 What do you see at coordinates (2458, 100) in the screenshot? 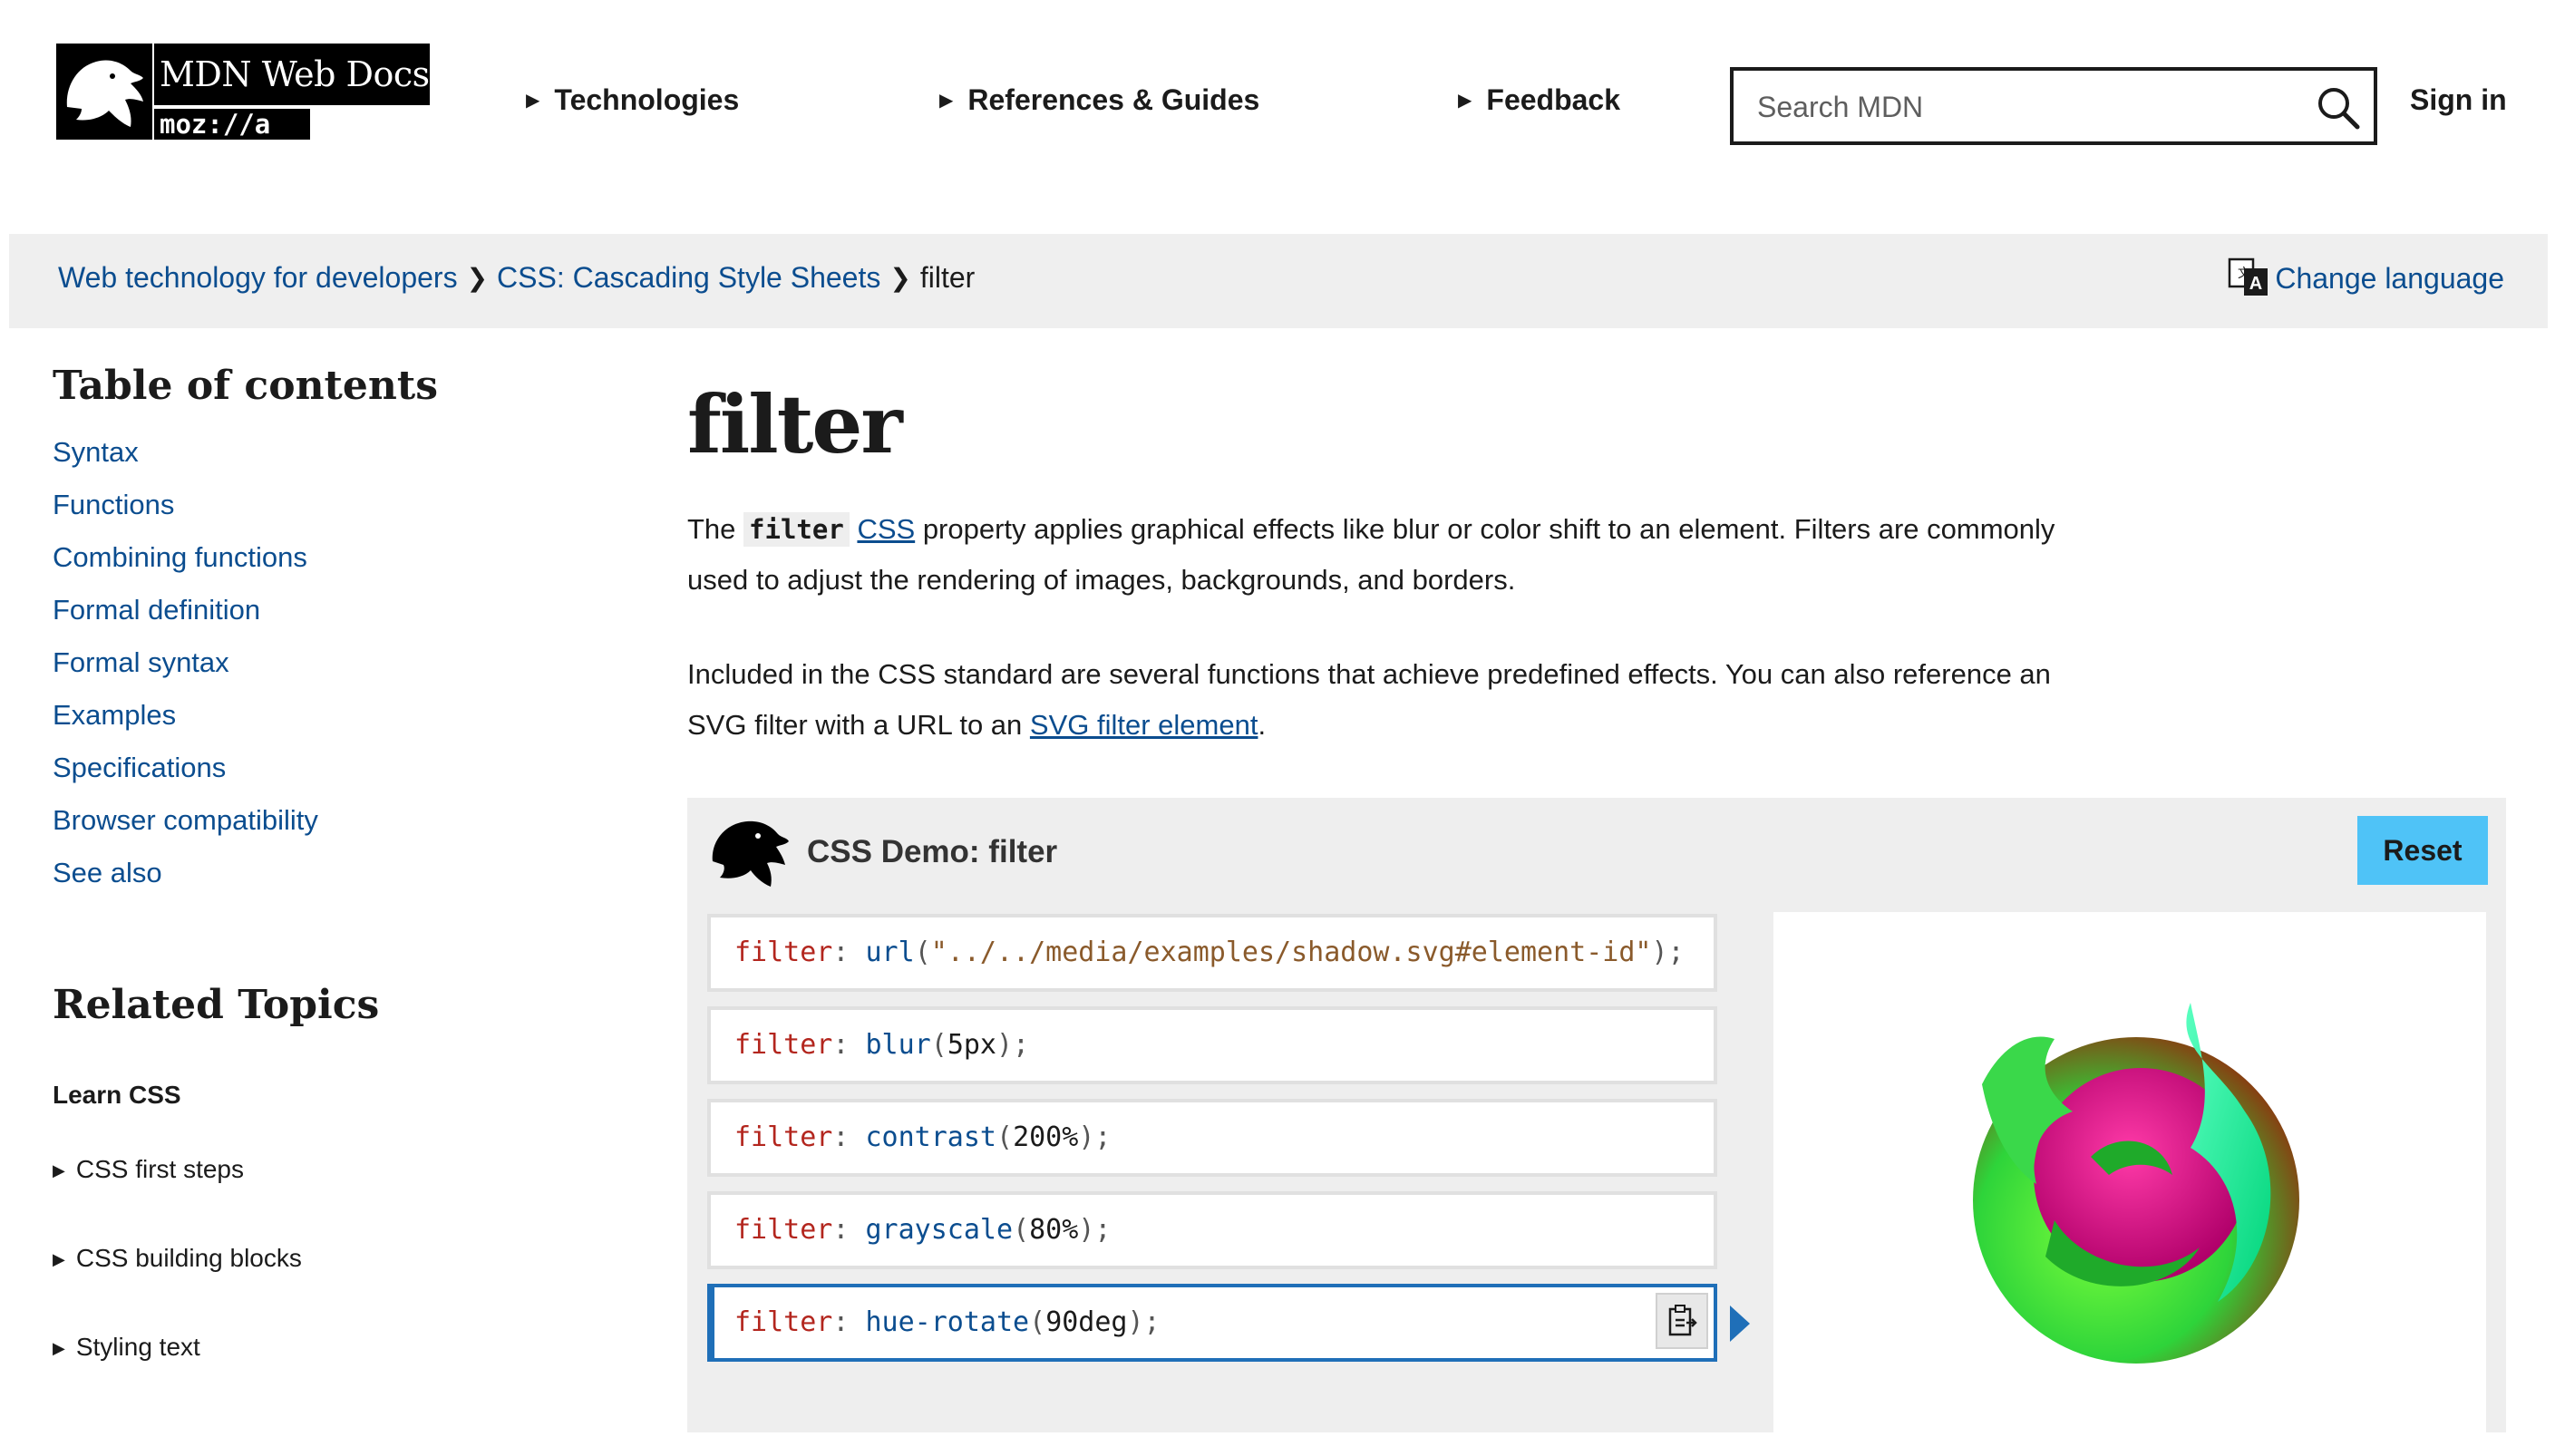
I see `sign-in-link: Sign in` at bounding box center [2458, 100].